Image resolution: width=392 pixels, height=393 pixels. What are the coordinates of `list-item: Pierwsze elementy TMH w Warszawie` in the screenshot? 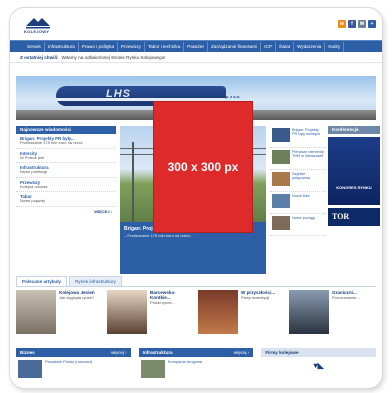 It's located at (298, 159).